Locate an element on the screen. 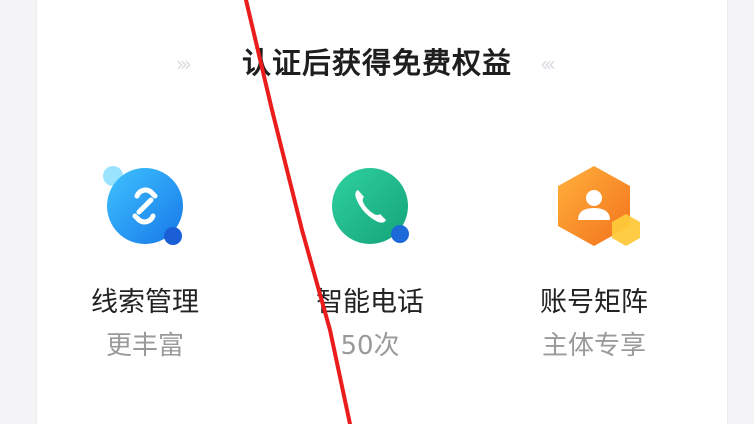 The width and height of the screenshot is (754, 424). account-icon is located at coordinates (594, 208).